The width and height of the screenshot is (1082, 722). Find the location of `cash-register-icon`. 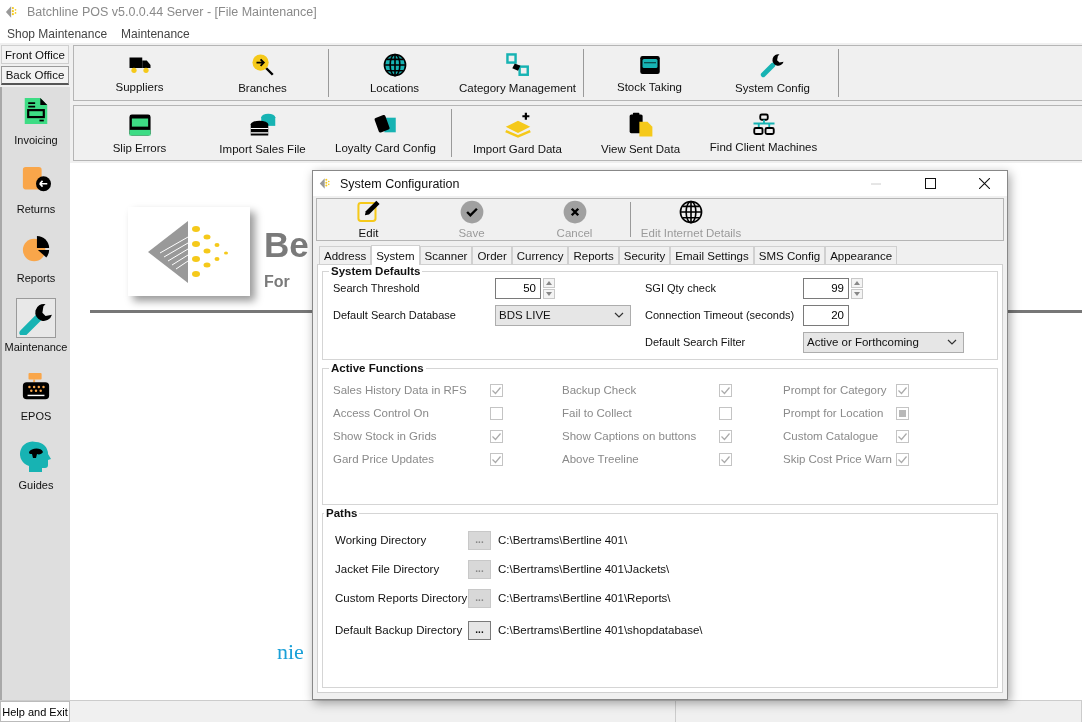

cash-register-icon is located at coordinates (36, 387).